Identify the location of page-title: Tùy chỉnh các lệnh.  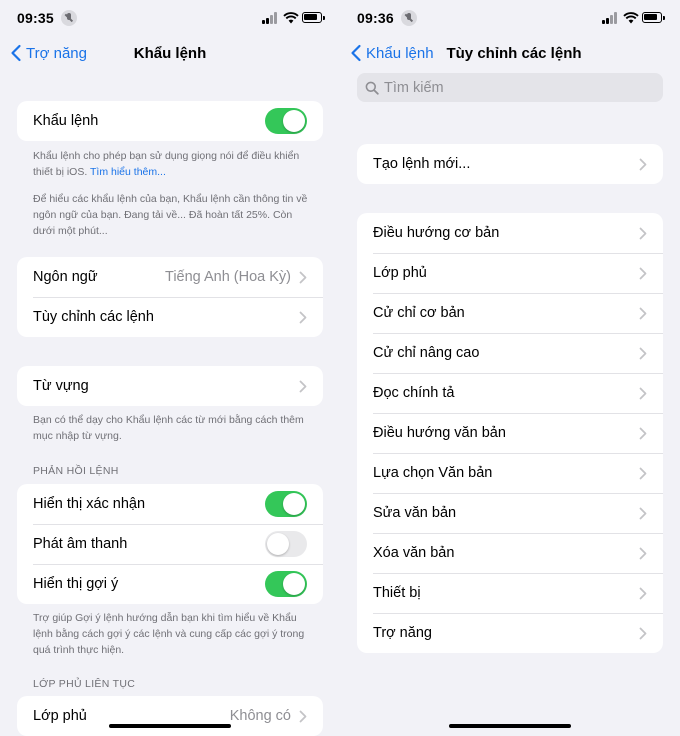
(514, 53).